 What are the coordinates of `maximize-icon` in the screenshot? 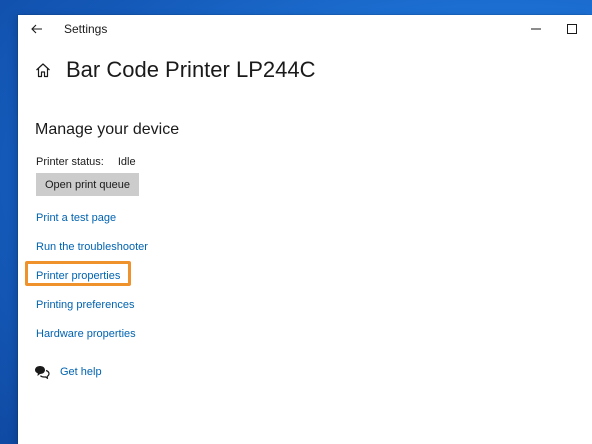 It's located at (572, 29).